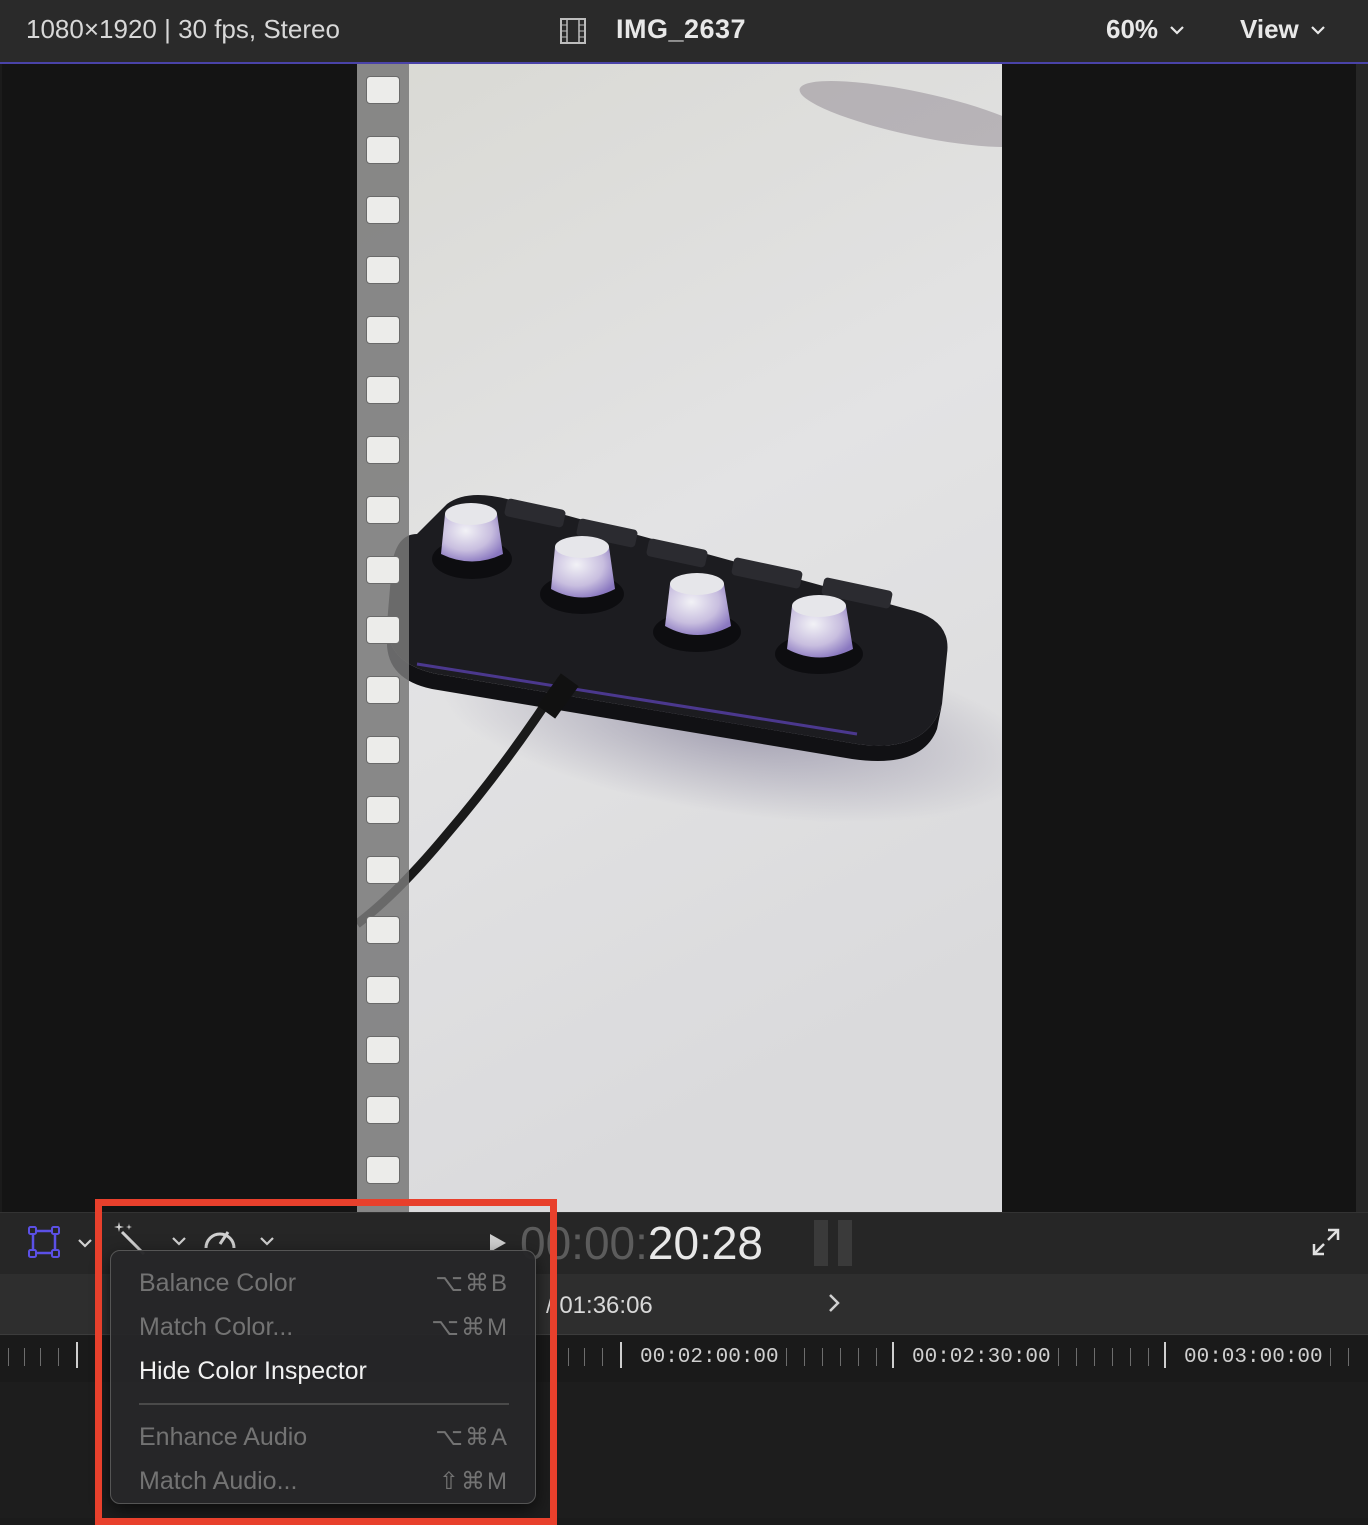  Describe the element at coordinates (183, 29) in the screenshot. I see `format-info: 1080×1920 | 30 fps, Stereo` at that location.